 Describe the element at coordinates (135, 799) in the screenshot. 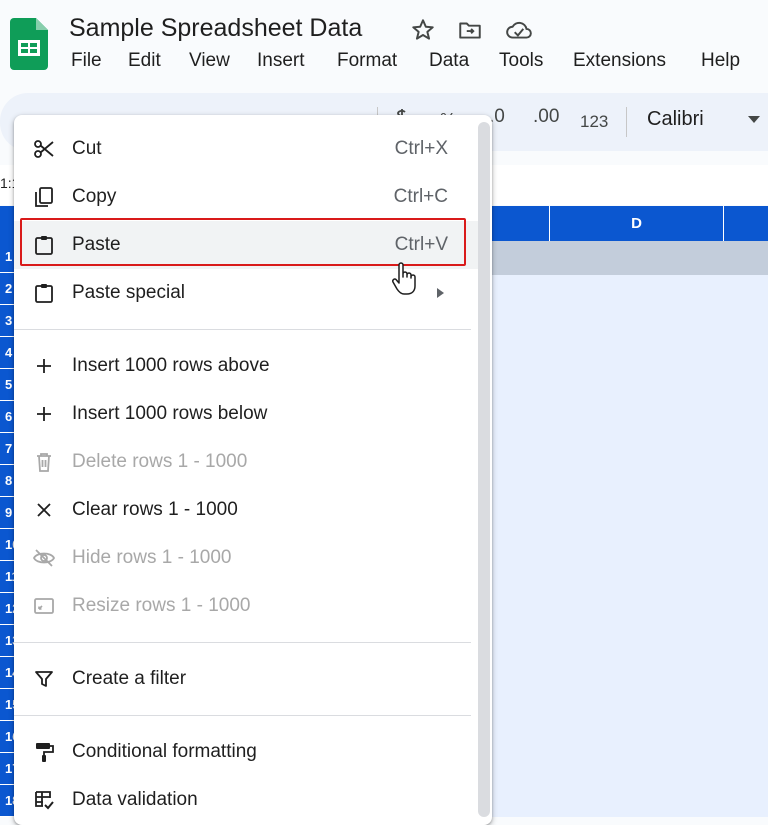

I see `menu-item-label: Data validation` at that location.